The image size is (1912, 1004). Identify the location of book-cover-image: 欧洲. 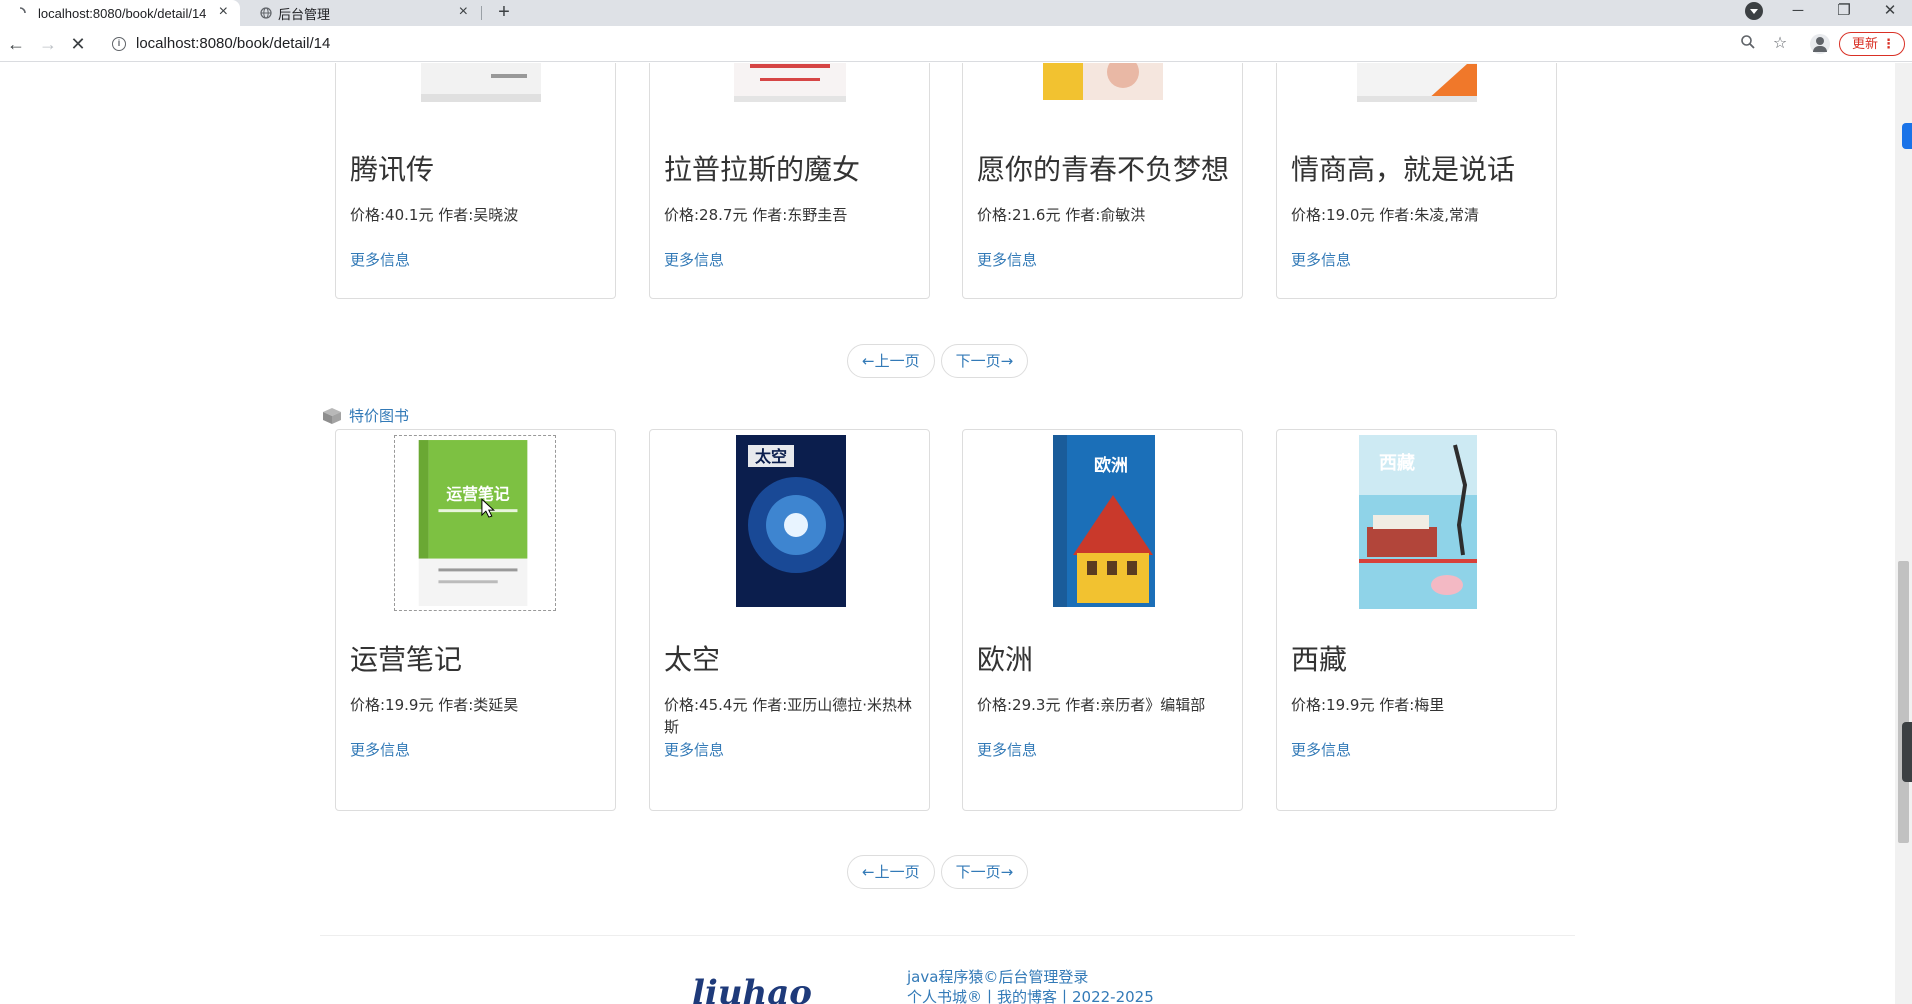
(1104, 521).